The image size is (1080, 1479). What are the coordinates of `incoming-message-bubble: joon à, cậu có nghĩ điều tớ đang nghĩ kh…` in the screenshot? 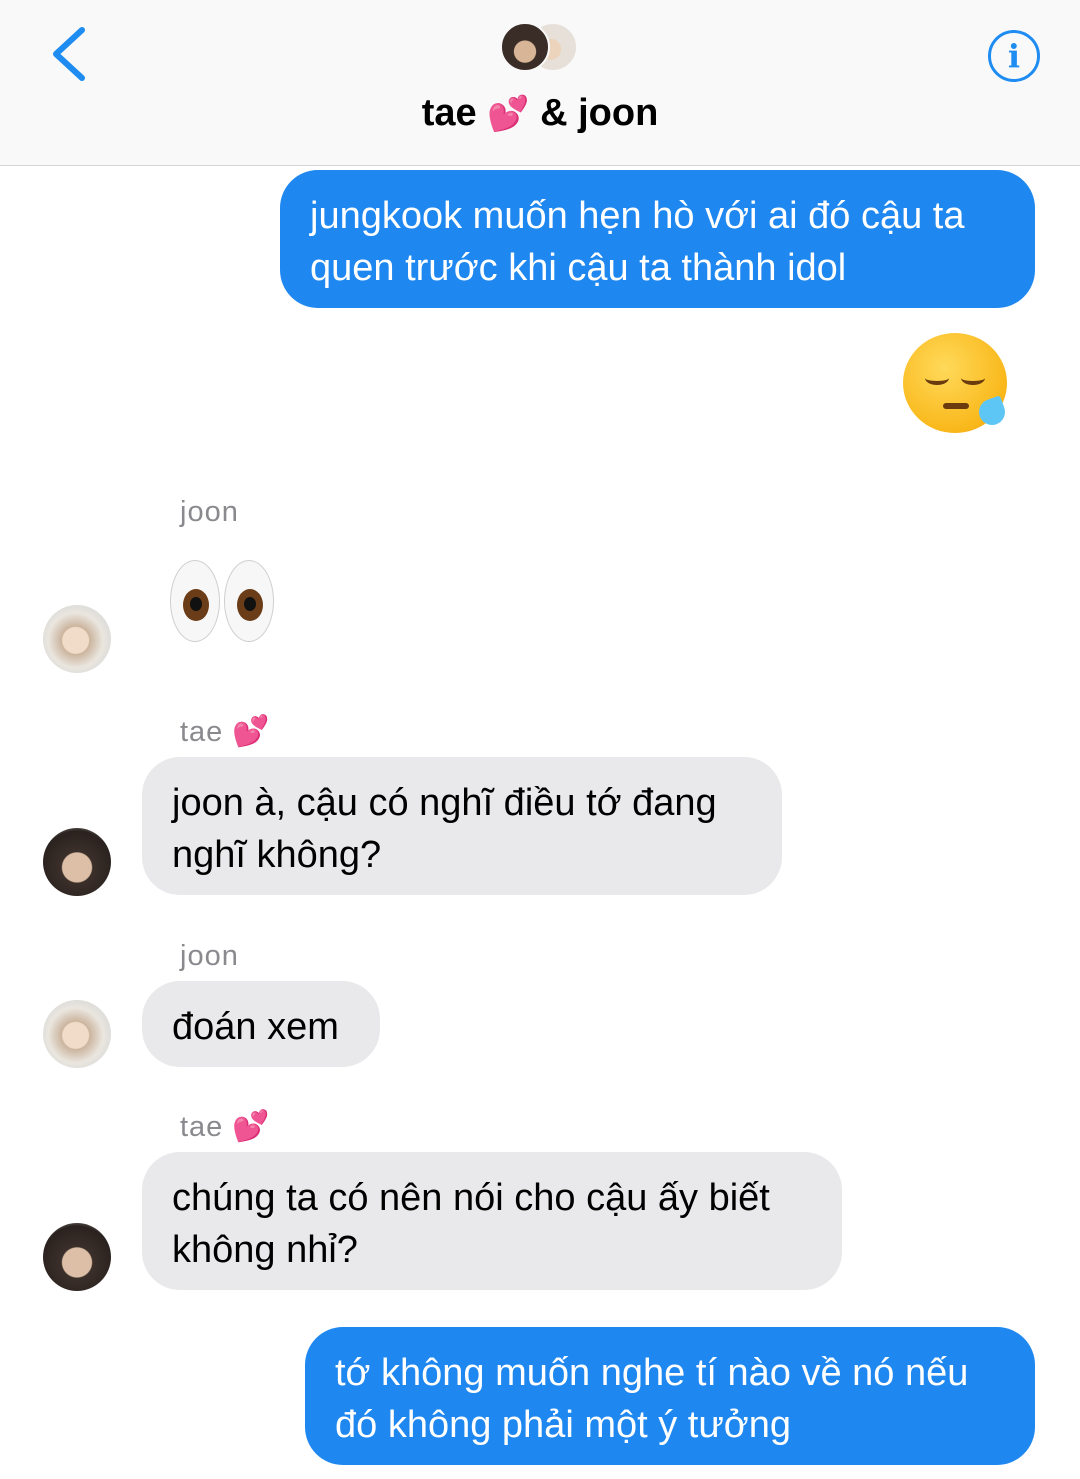 It's located at (462, 826).